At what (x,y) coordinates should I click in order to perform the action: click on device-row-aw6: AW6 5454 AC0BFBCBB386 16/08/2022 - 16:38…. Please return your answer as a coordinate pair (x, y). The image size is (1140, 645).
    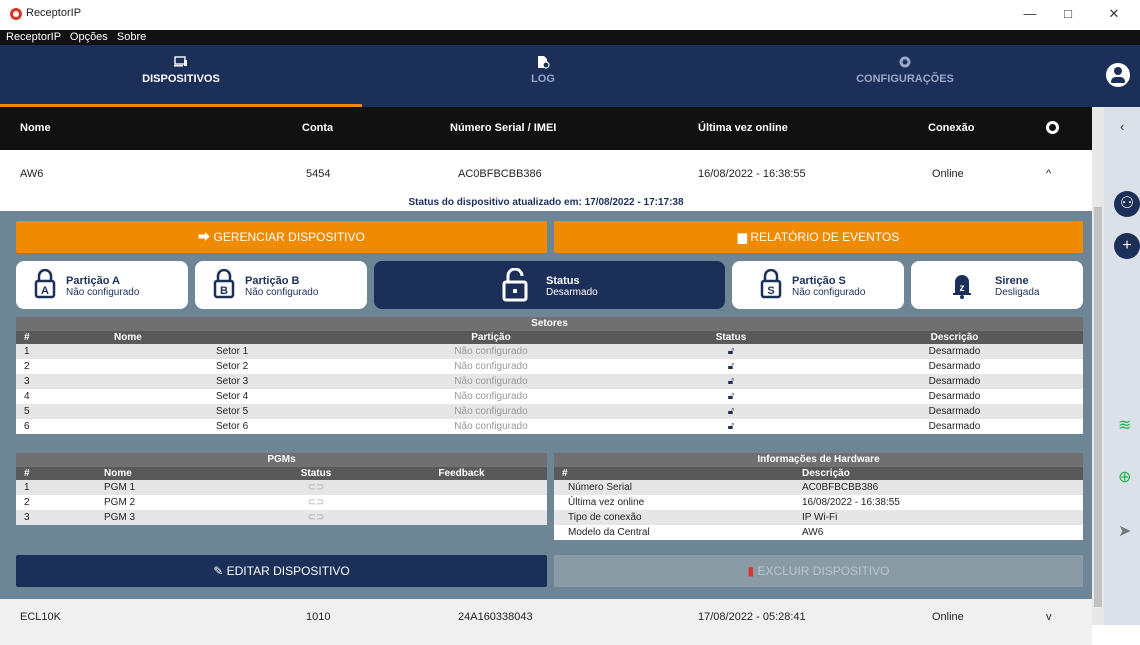
    Looking at the image, I should click on (546, 174).